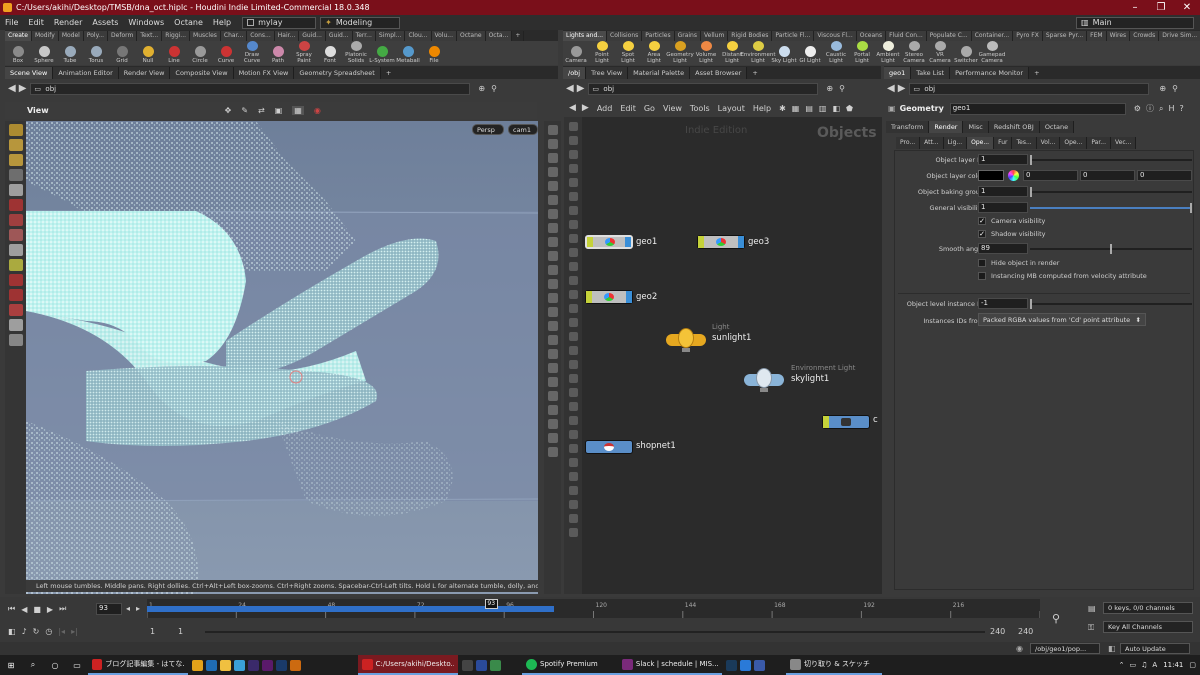  I want to click on tab-scene-view: Scene View, so click(29, 72).